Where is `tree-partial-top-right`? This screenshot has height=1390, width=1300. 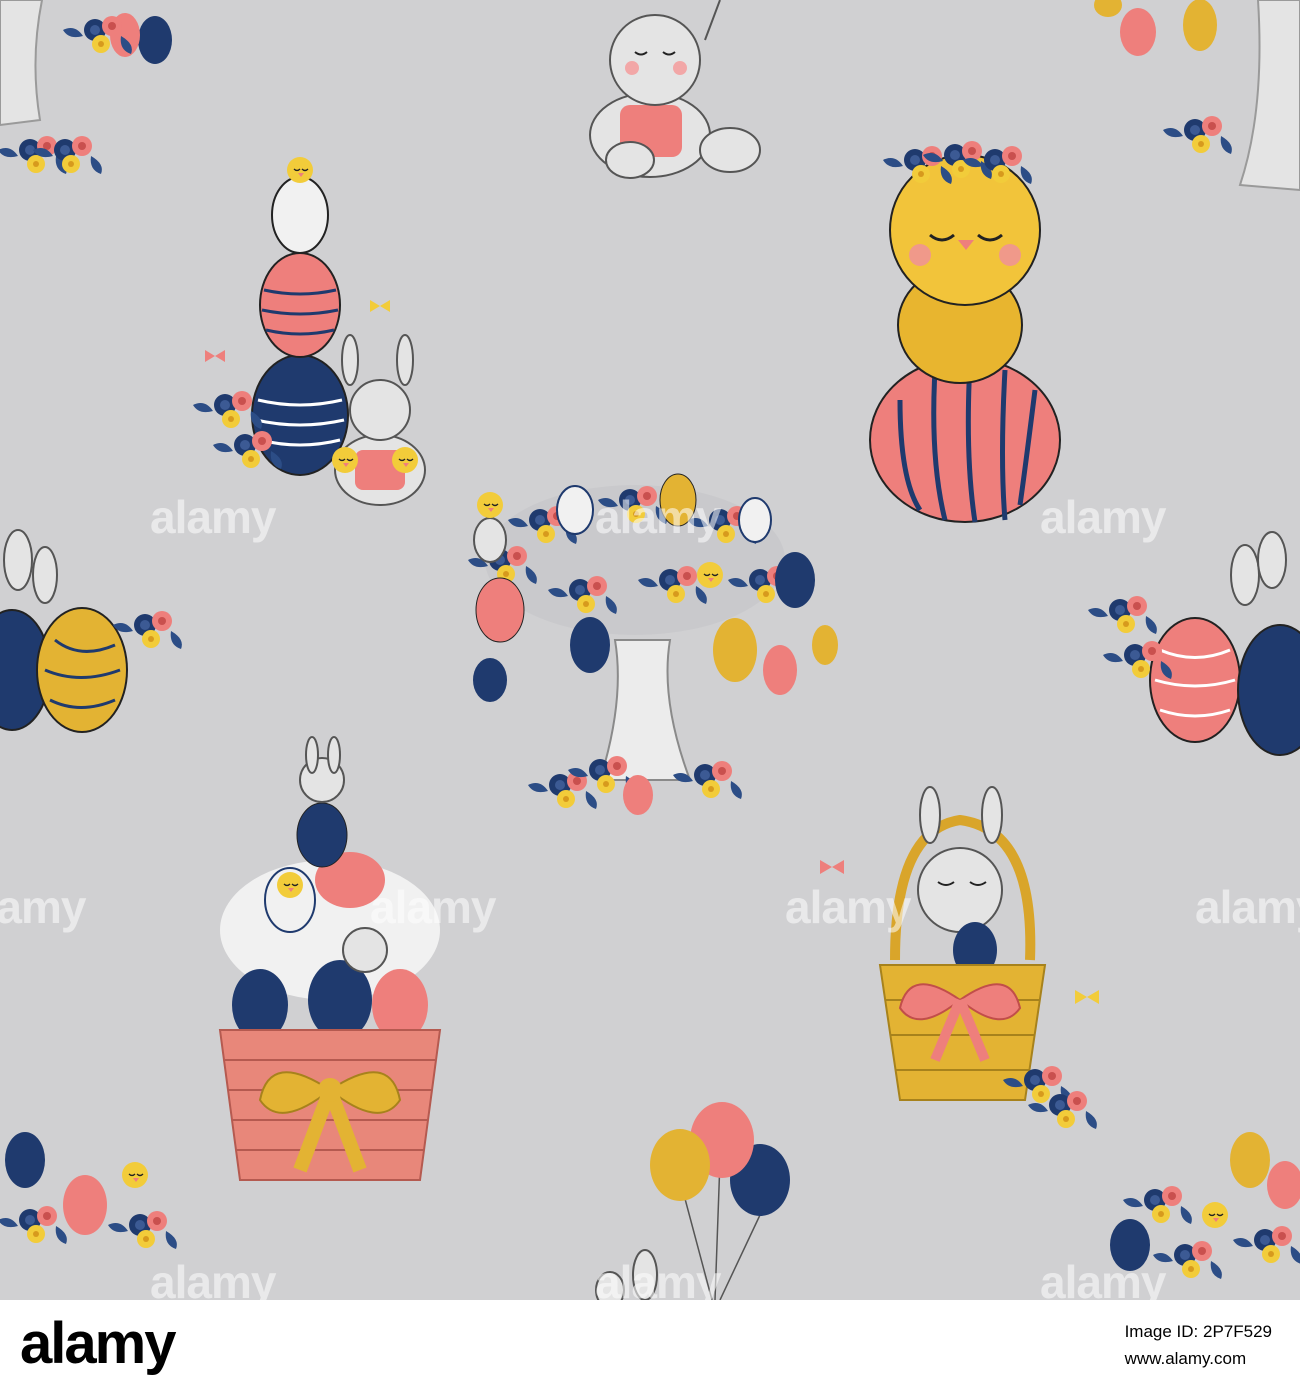 tree-partial-top-right is located at coordinates (1197, 96).